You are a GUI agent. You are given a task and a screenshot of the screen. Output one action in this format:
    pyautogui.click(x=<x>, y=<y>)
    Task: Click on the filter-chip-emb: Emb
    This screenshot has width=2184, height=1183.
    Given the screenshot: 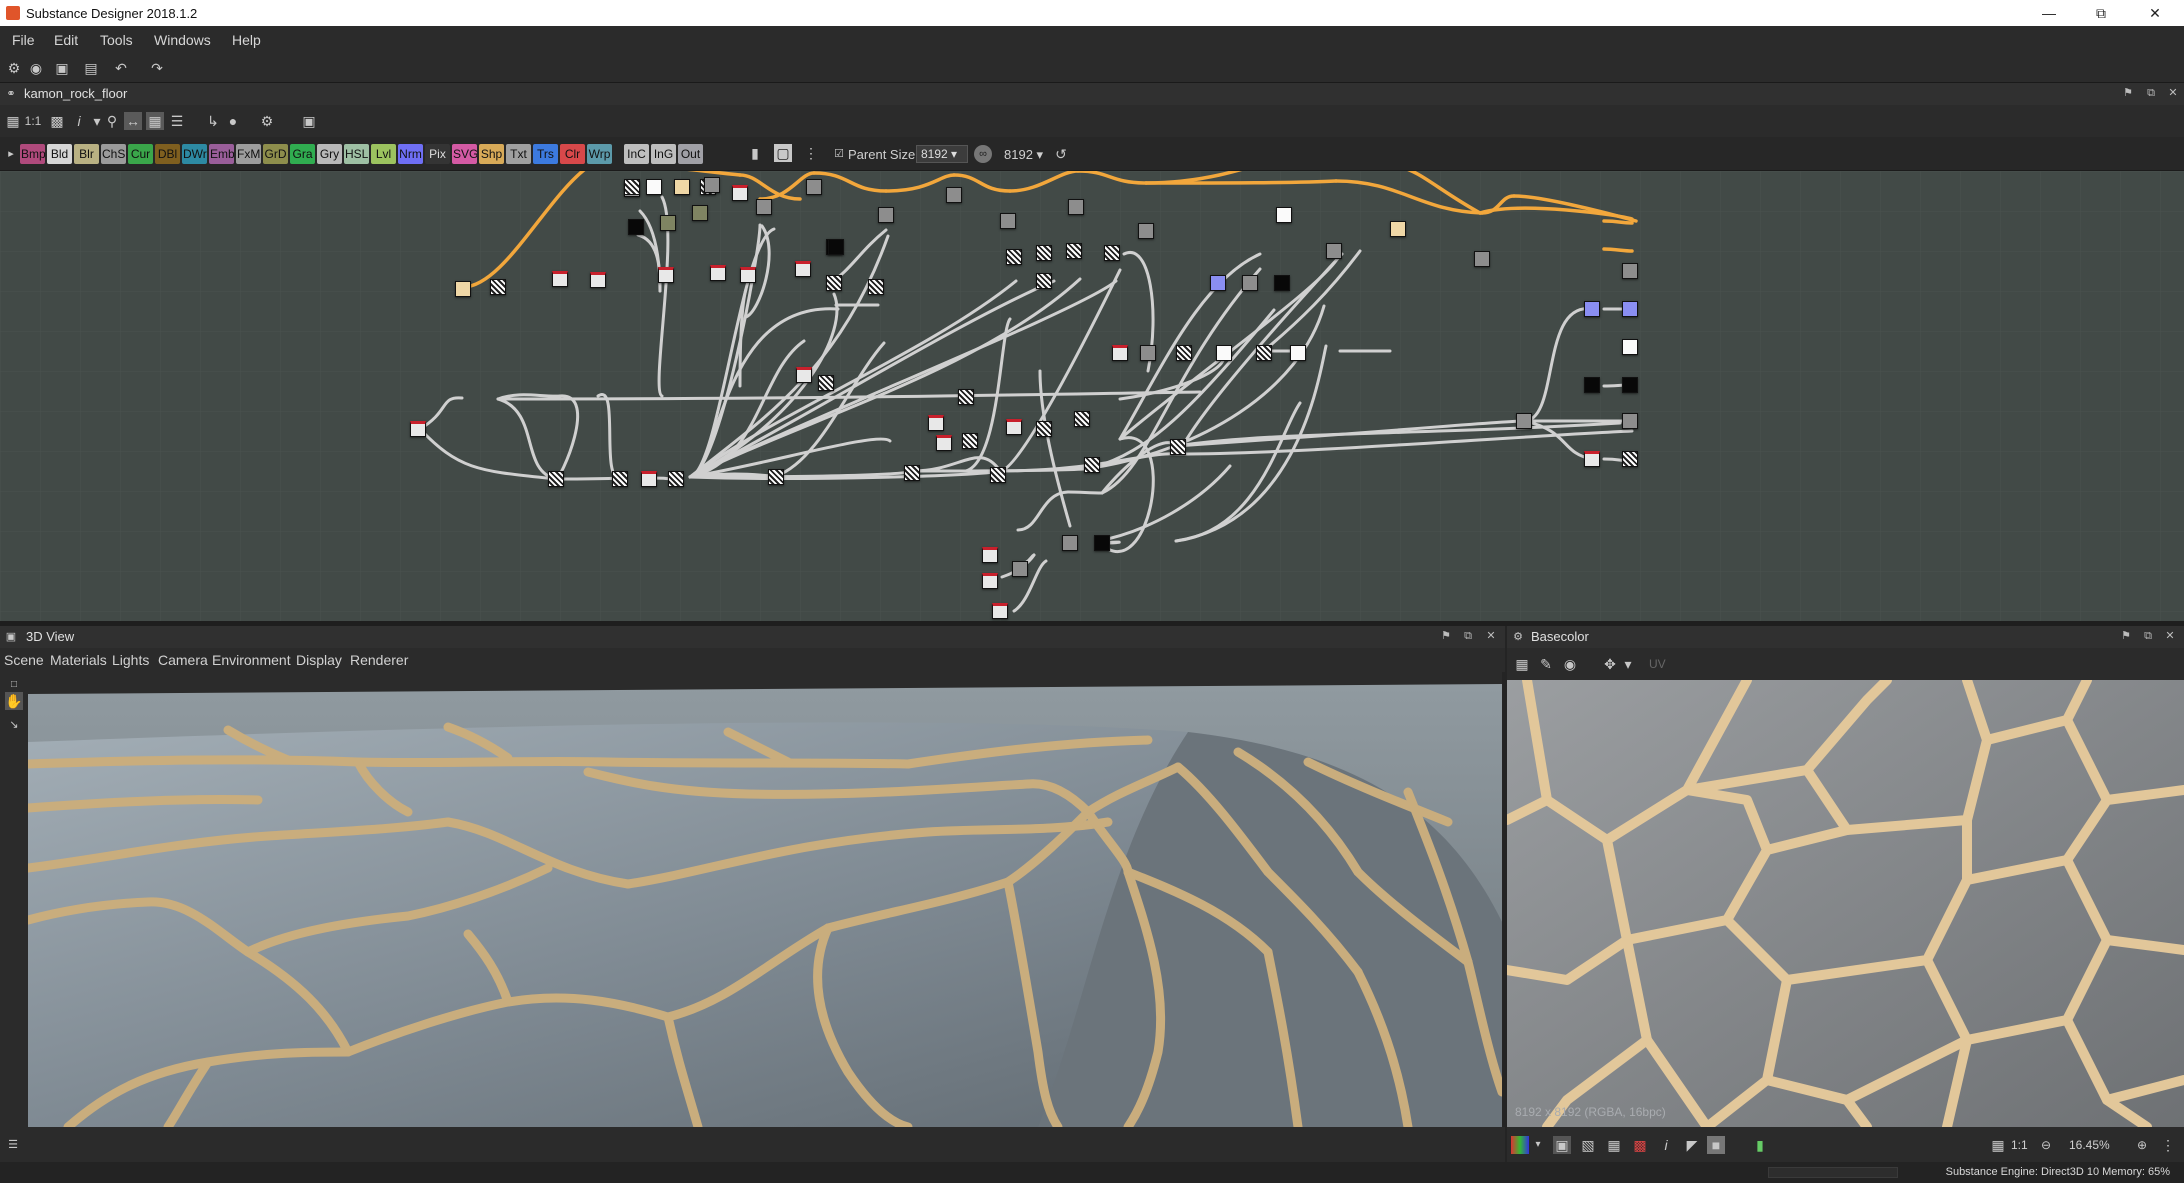 What is the action you would take?
    pyautogui.click(x=221, y=154)
    